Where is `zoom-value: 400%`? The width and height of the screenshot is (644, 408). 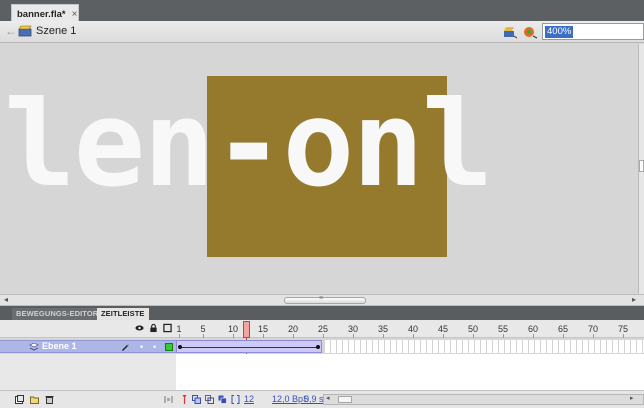 zoom-value: 400% is located at coordinates (559, 32).